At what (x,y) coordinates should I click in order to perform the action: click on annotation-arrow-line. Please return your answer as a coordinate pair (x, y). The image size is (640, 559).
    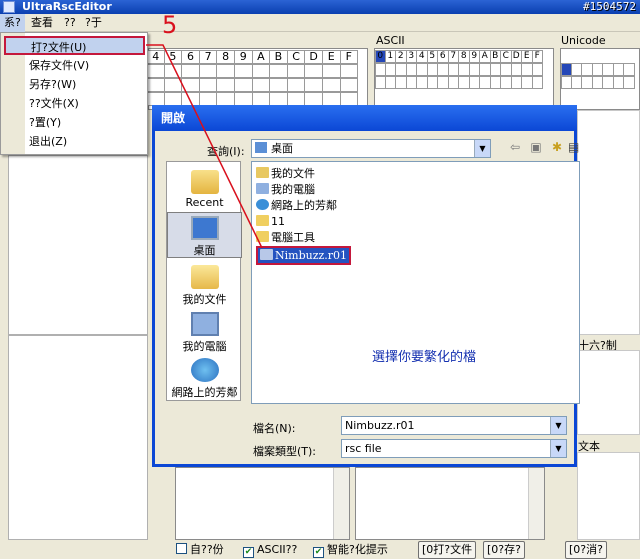
    Looking at the image, I should click on (204, 146).